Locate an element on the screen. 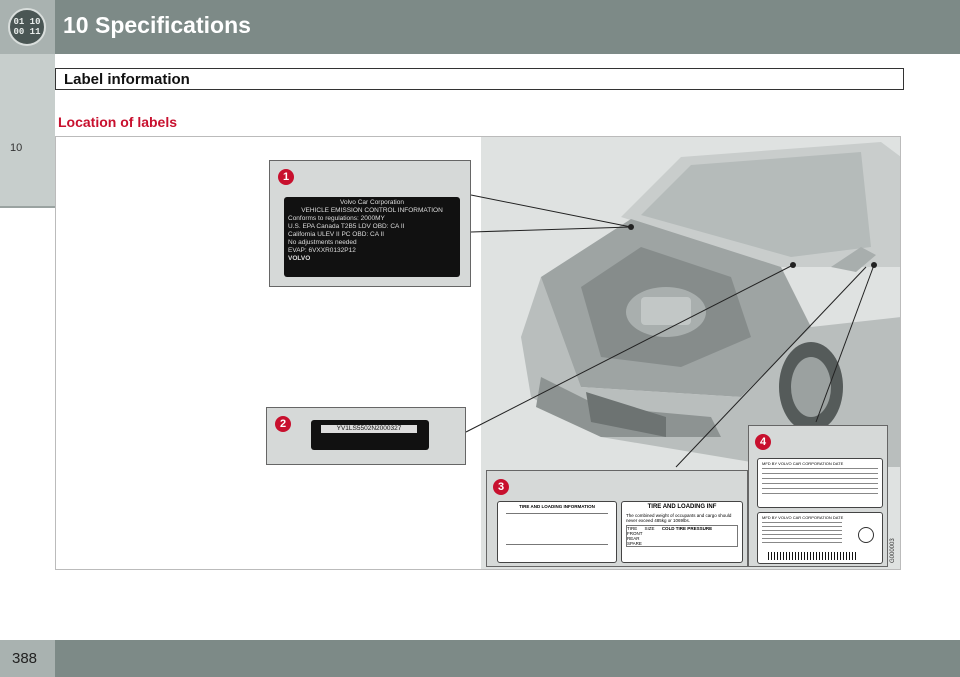 The height and width of the screenshot is (677, 960). label-panel-2: 2 YV1LS5502N2000327 is located at coordinates (366, 436).